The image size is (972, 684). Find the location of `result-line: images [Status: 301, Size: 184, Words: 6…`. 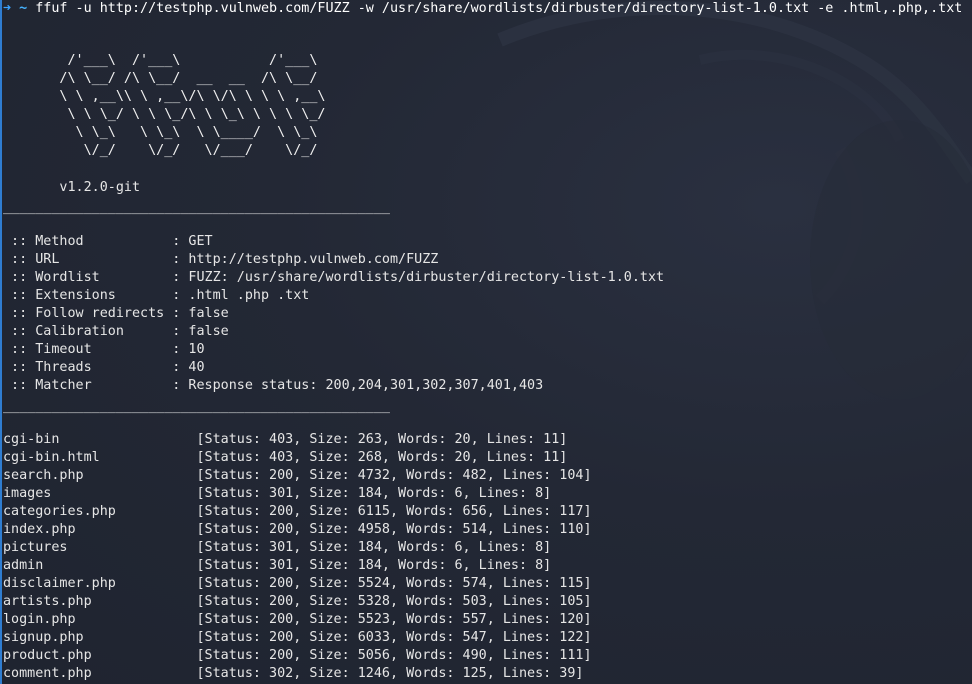

result-line: images [Status: 301, Size: 184, Words: 6… is located at coordinates (277, 493).